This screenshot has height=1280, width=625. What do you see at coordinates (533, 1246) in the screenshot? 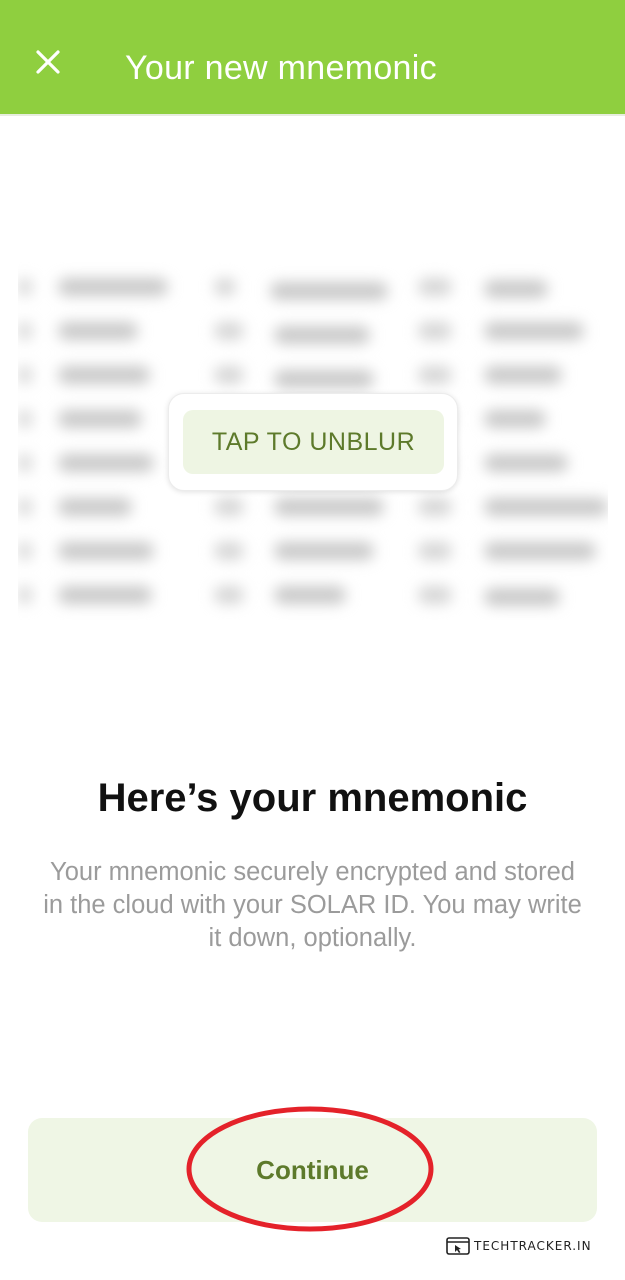
I see `watermark-text: TECHTRACKER.IN` at bounding box center [533, 1246].